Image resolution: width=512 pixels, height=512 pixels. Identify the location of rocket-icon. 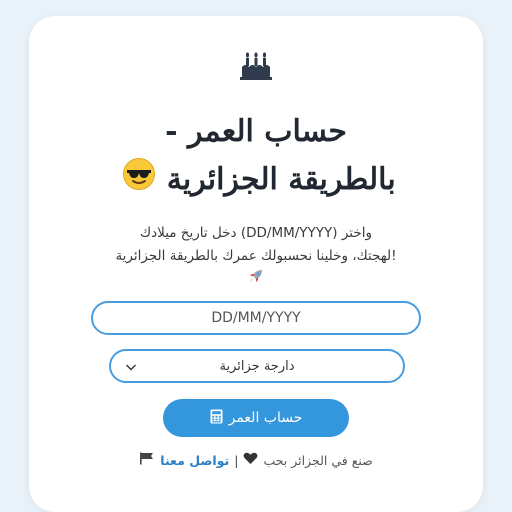
(256, 280).